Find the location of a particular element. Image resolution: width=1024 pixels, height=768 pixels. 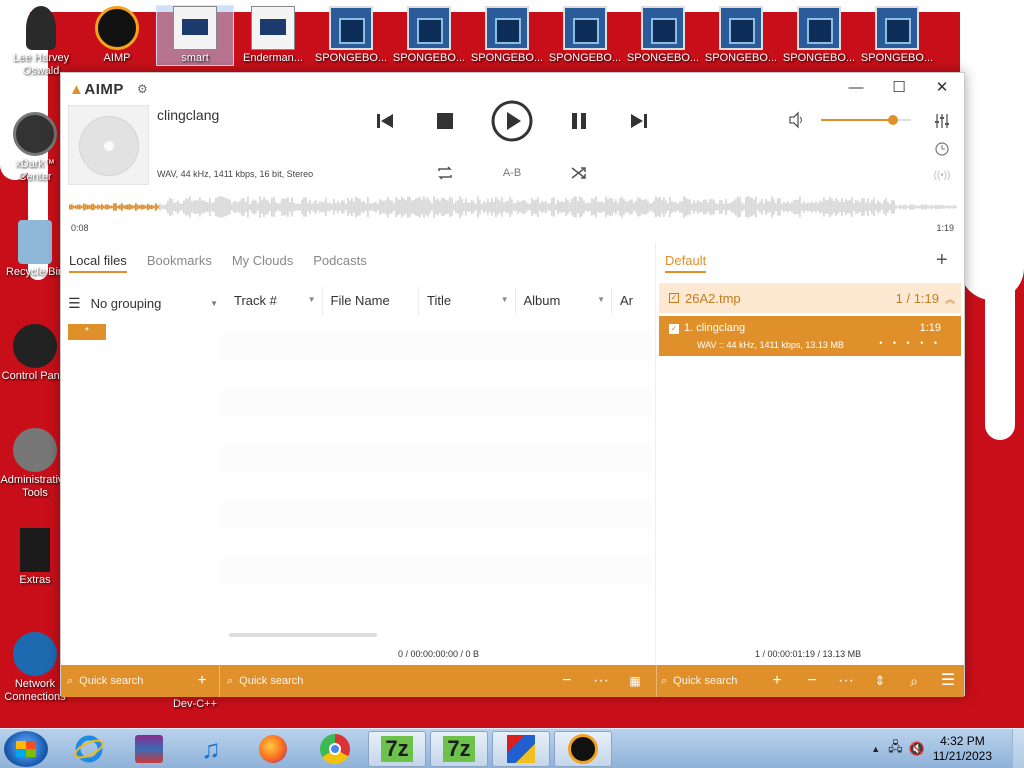

volume-tray-icon: 🔇 is located at coordinates (917, 749).